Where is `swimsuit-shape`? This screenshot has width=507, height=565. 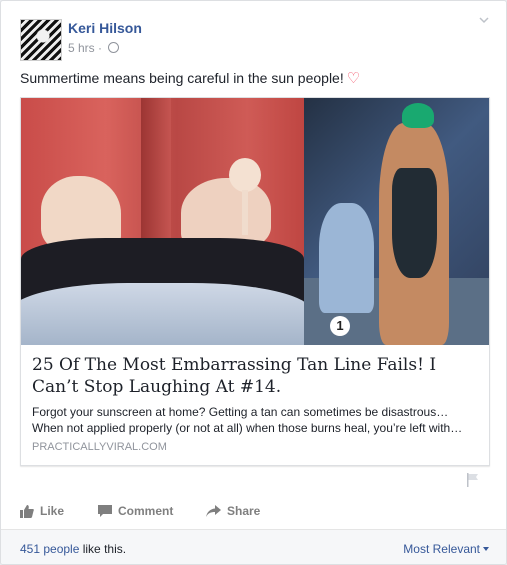
swimsuit-shape is located at coordinates (414, 223).